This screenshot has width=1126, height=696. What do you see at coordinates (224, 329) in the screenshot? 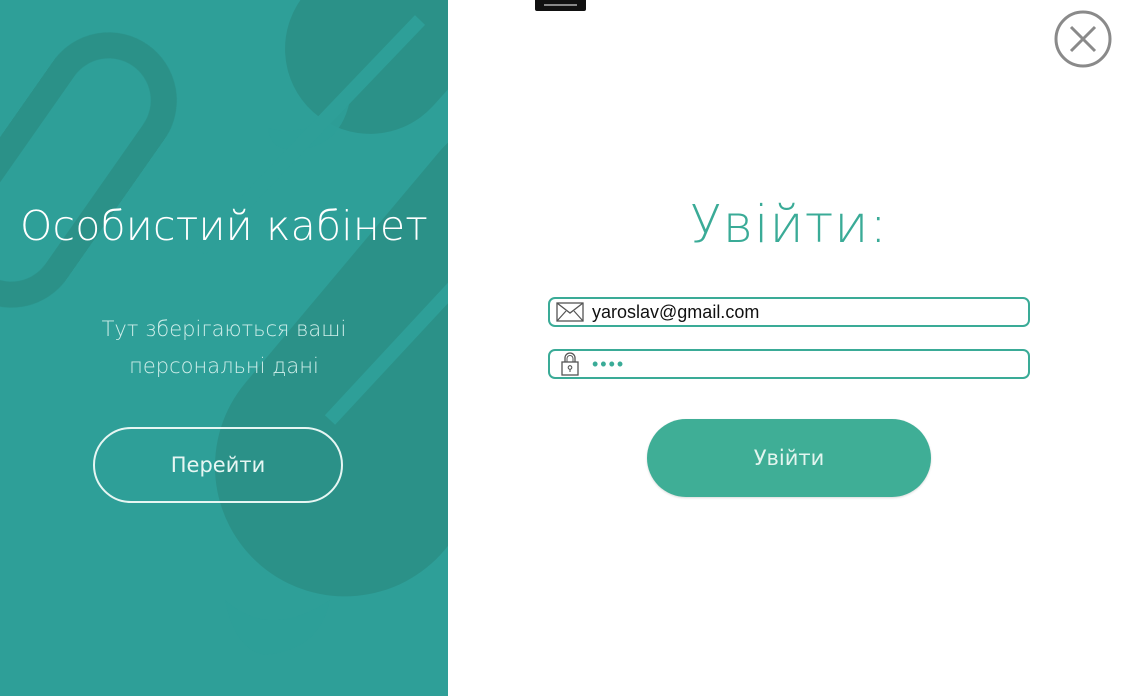
I see `subtitle-line-1: Тут зберігаються ваші` at bounding box center [224, 329].